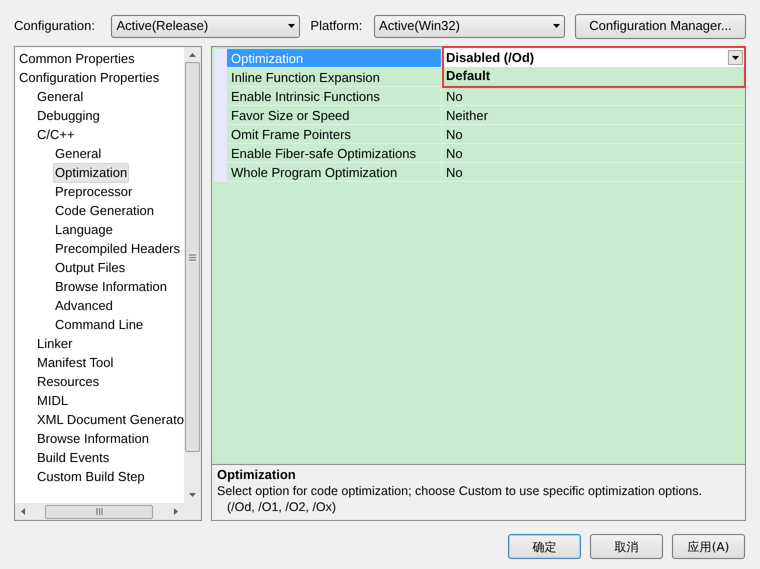 The image size is (760, 569). I want to click on description-text: Select option for code optimization; choose Custom to use specific optimization options., so click(460, 491).